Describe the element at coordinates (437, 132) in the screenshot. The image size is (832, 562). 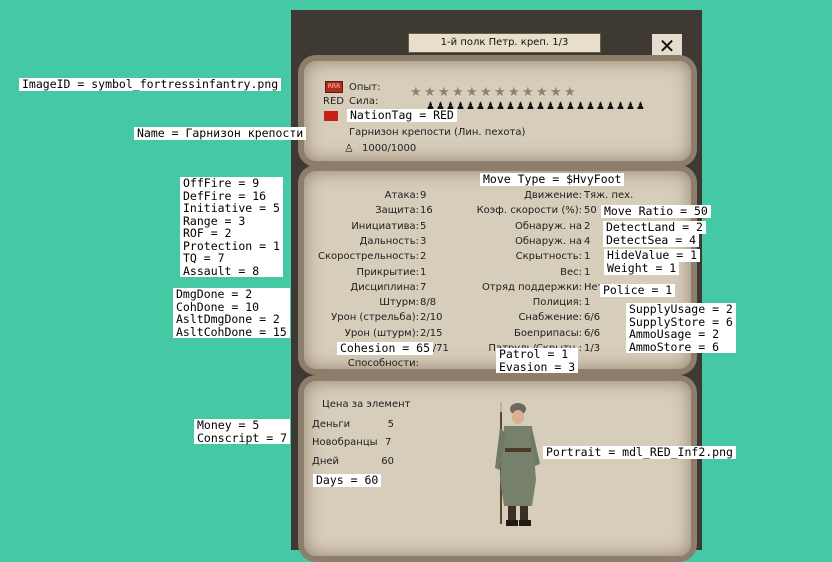
I see `unit-type-name: Гарнизон крепости (Лин. пехота)` at that location.